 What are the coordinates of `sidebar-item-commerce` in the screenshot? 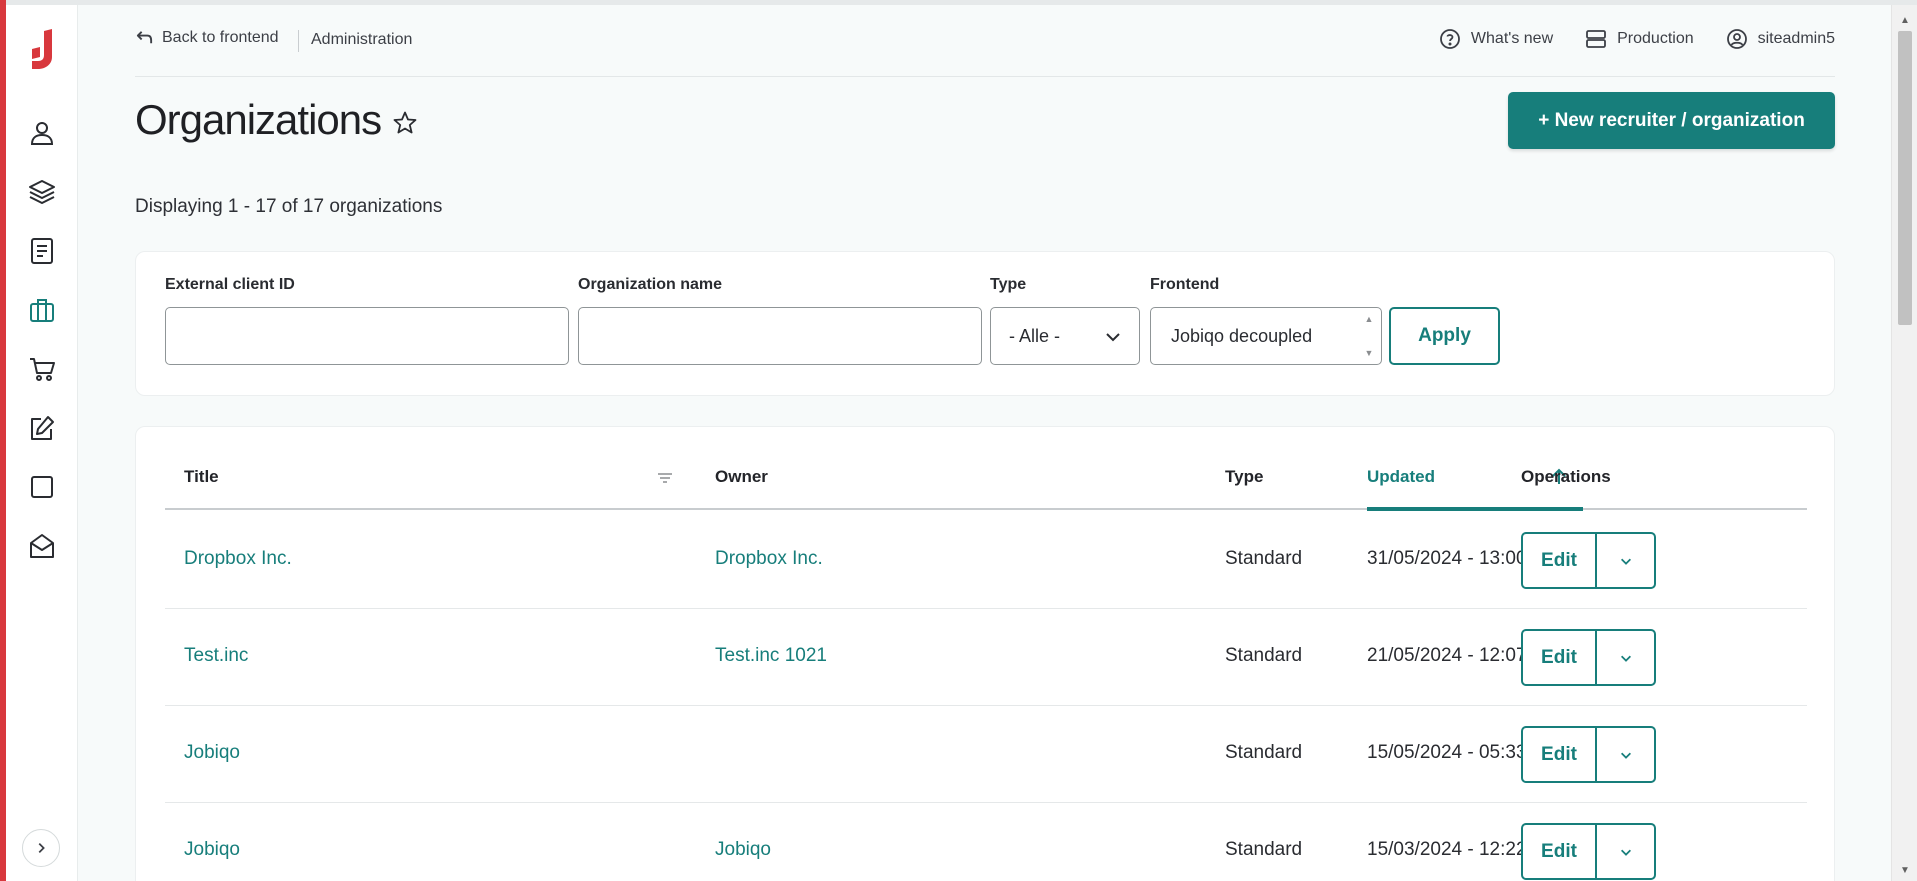 It's located at (42, 369).